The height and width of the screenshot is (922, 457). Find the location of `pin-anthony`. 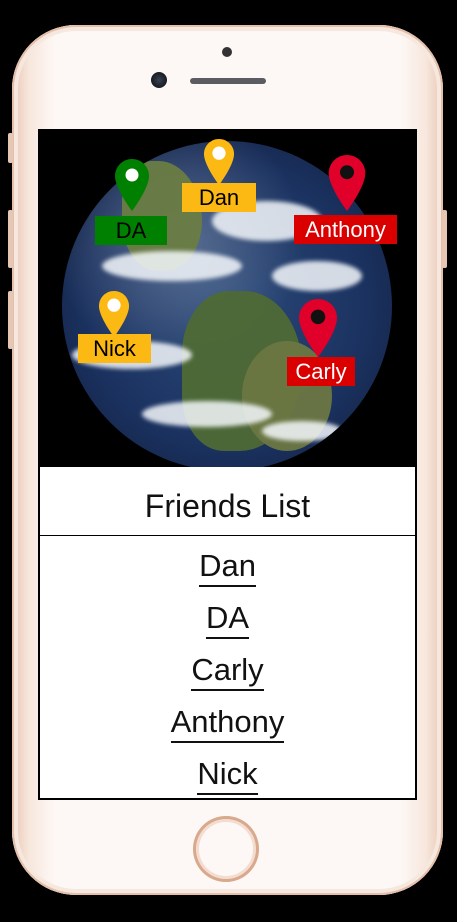

pin-anthony is located at coordinates (347, 183).